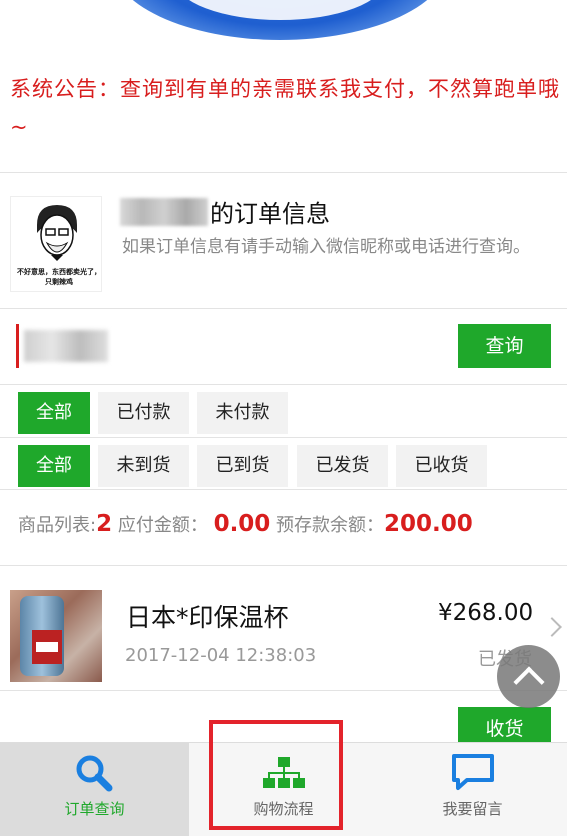 This screenshot has width=567, height=836. Describe the element at coordinates (242, 524) in the screenshot. I see `due-amount: 0.00` at that location.